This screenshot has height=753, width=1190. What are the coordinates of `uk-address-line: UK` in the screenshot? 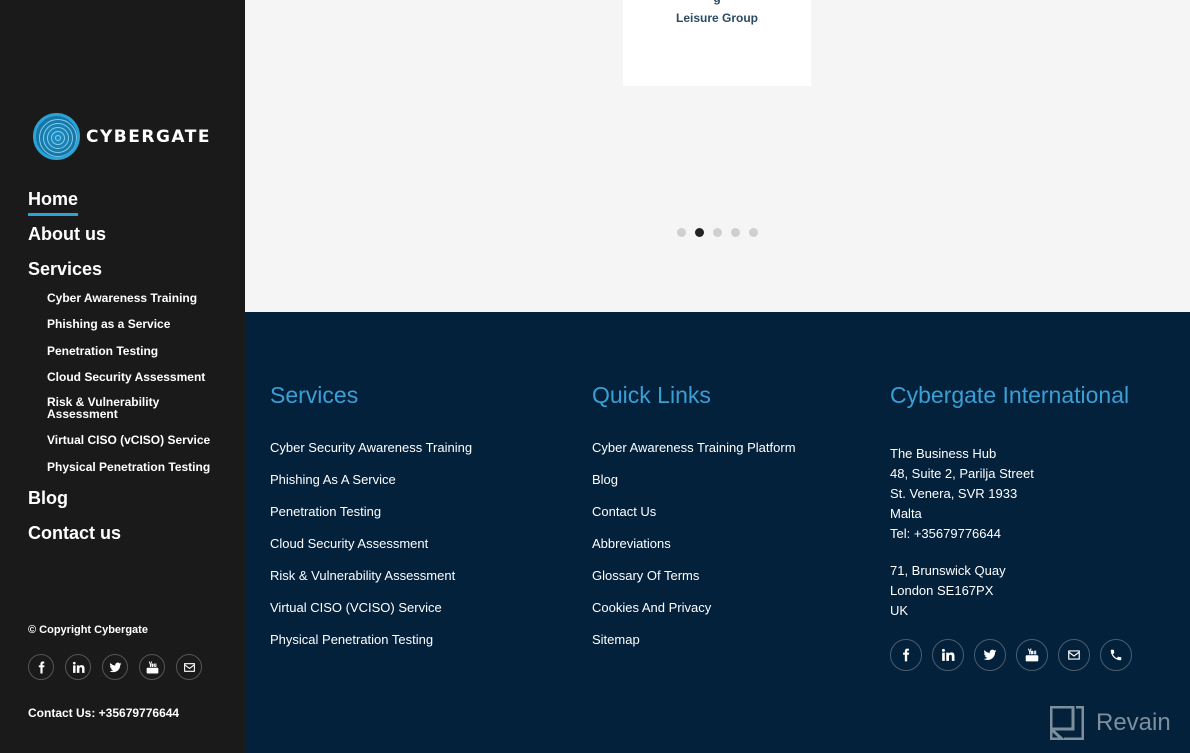 It's located at (899, 610).